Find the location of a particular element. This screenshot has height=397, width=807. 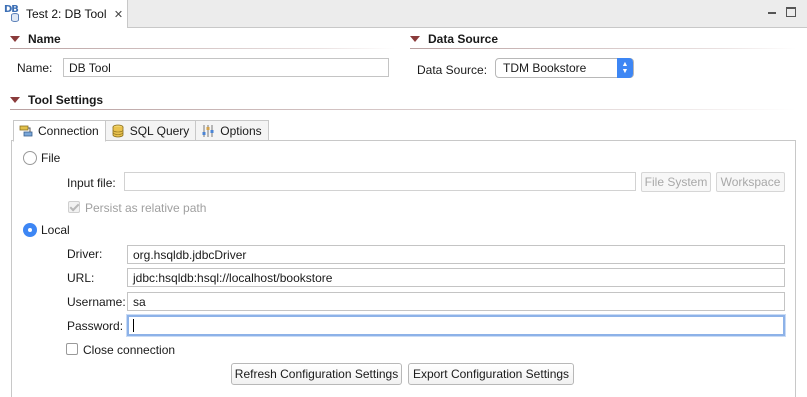

data-source-section-header: Data Source is located at coordinates (454, 39).